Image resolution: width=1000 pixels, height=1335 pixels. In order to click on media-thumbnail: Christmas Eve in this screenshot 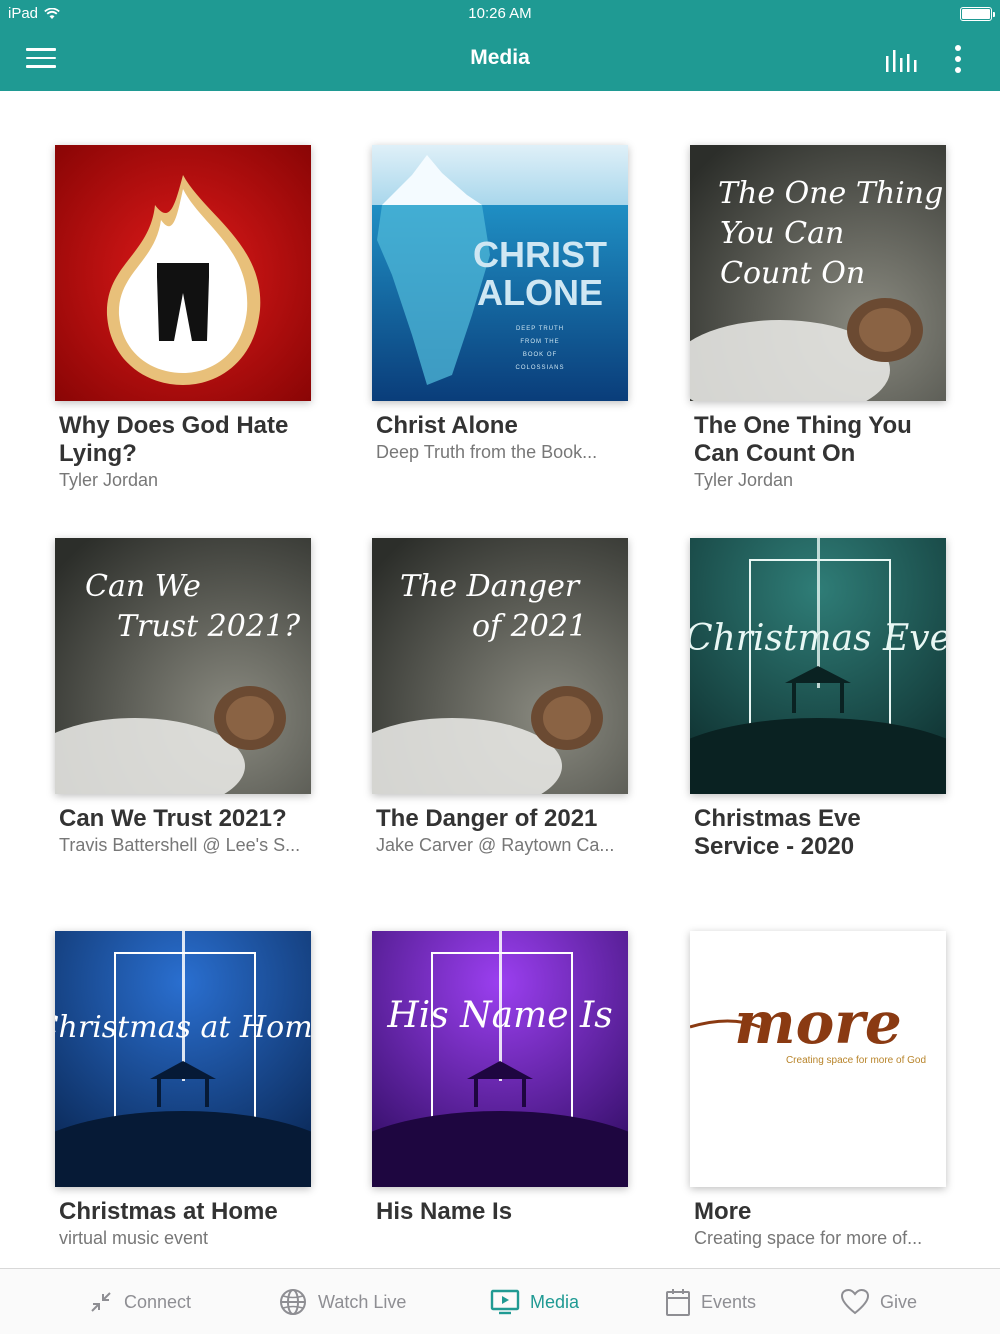, I will do `click(818, 666)`.